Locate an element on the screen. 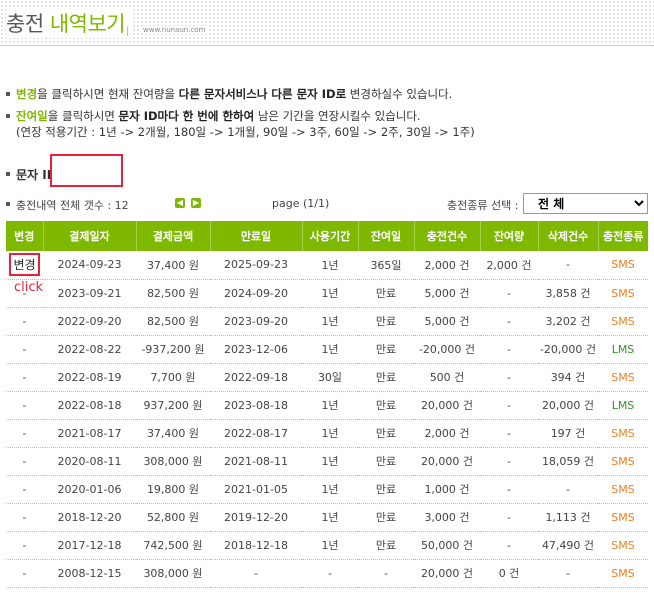  table-cell: 742,500 원 is located at coordinates (173, 545).